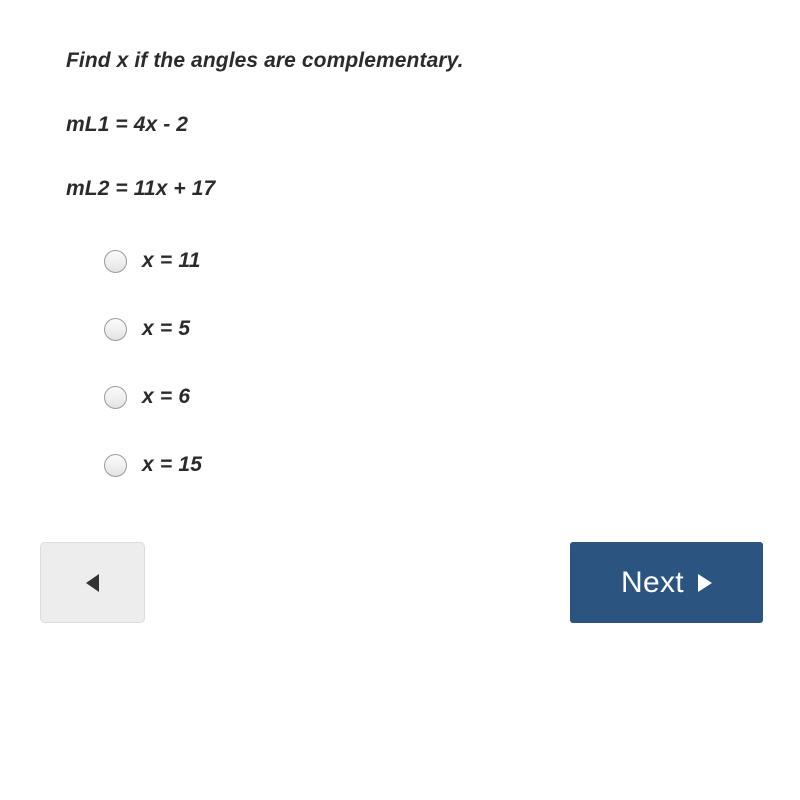 This screenshot has height=800, width=800. What do you see at coordinates (166, 396) in the screenshot?
I see `answer-option-label-3: x = 6` at bounding box center [166, 396].